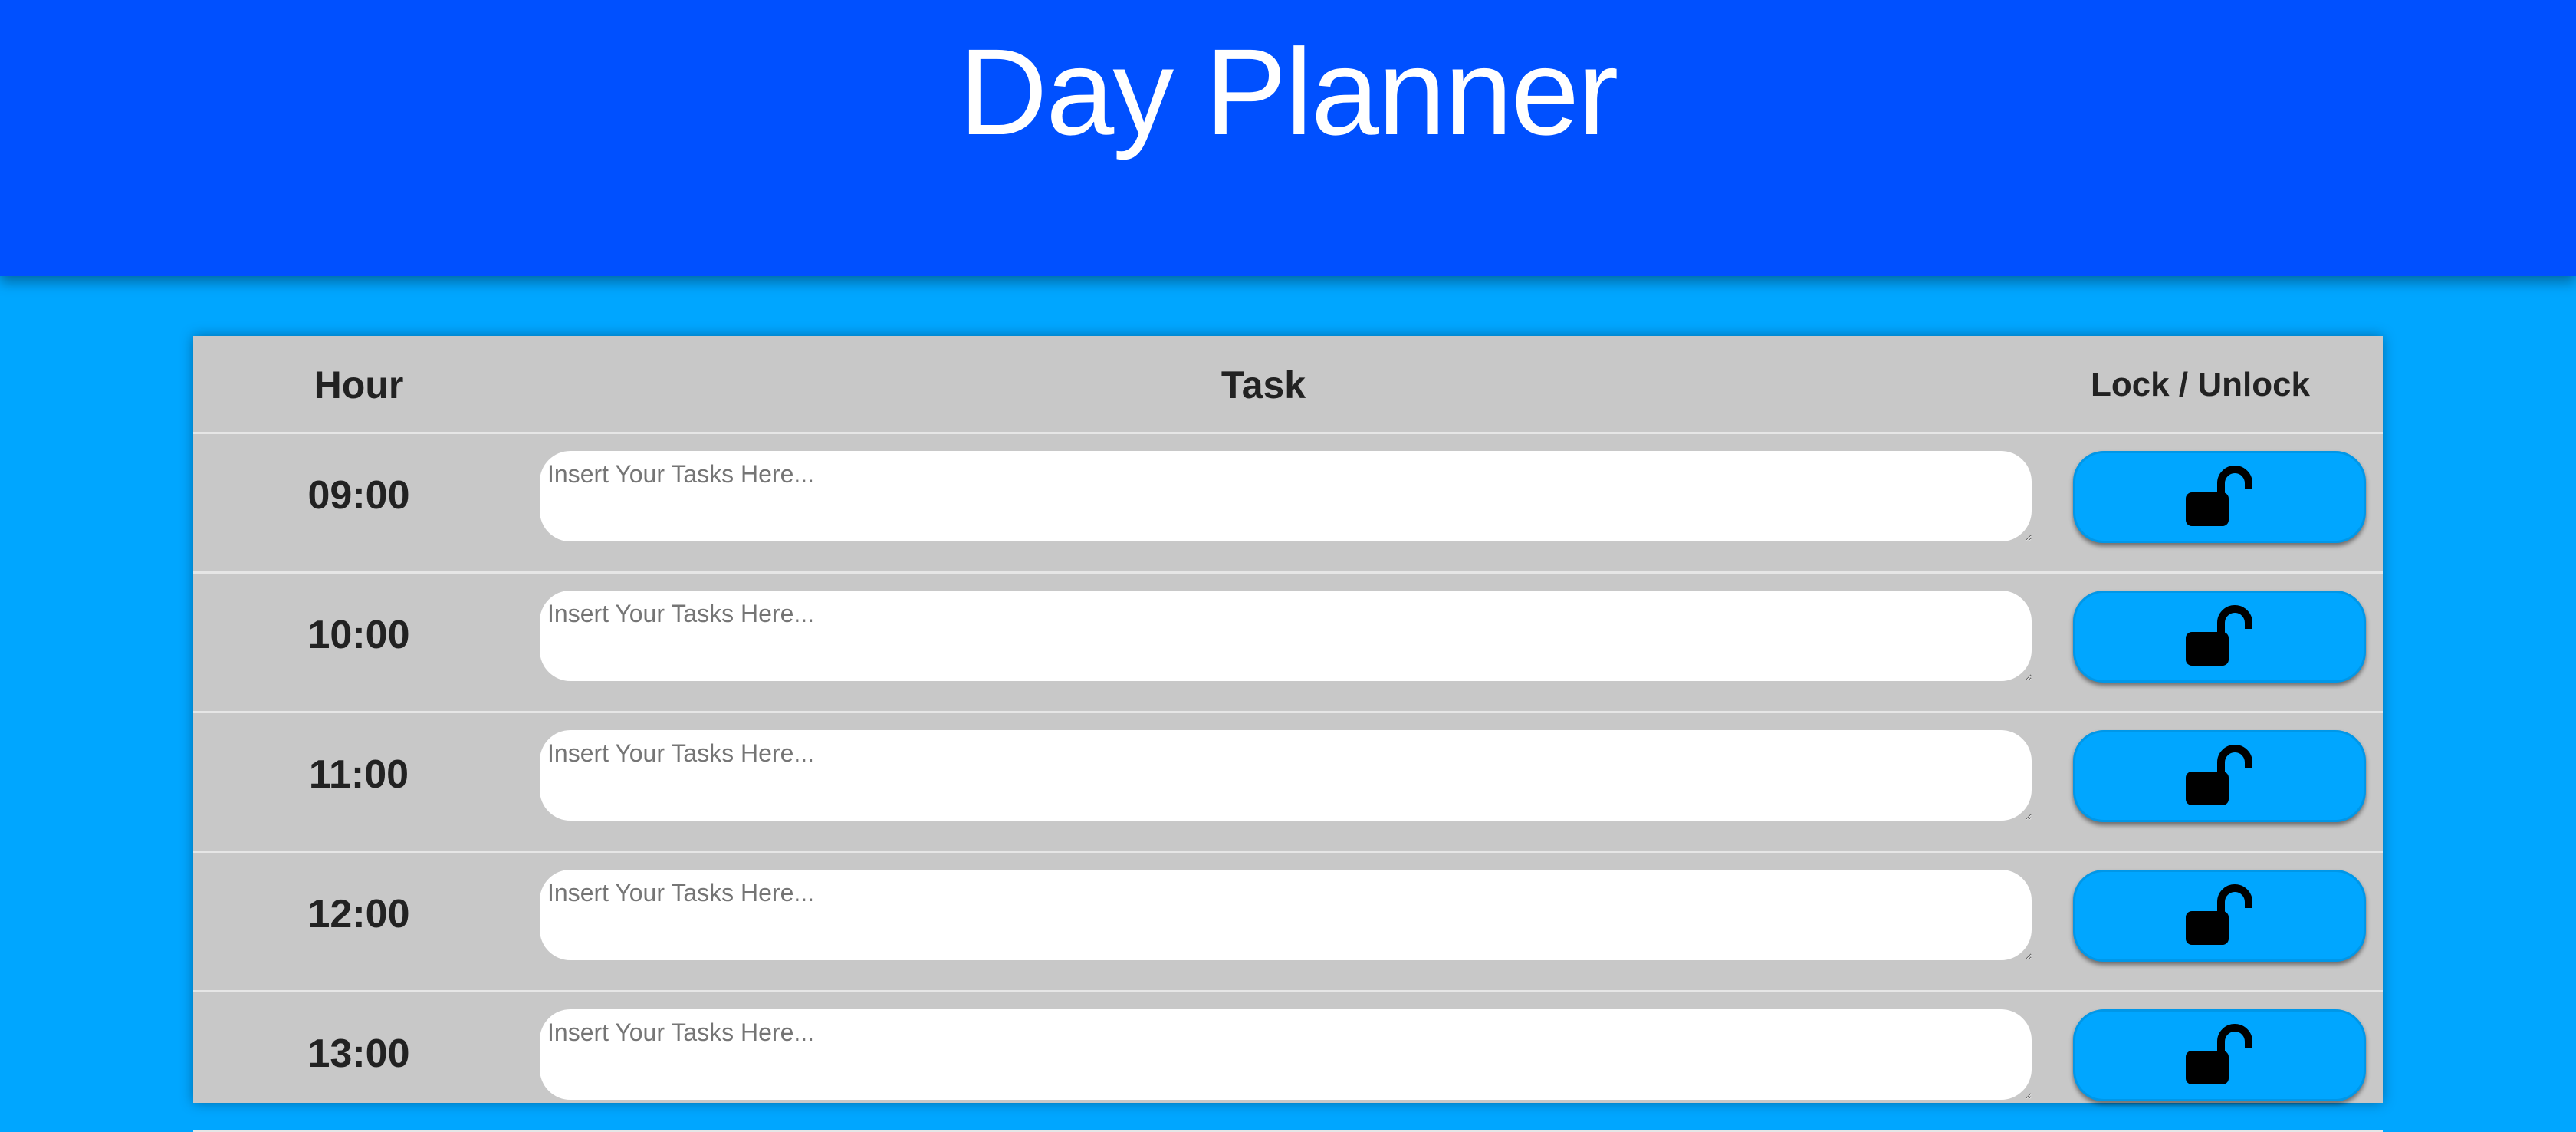 The height and width of the screenshot is (1132, 2576). What do you see at coordinates (2201, 384) in the screenshot?
I see `lock-column-header: Lock / Unlock` at bounding box center [2201, 384].